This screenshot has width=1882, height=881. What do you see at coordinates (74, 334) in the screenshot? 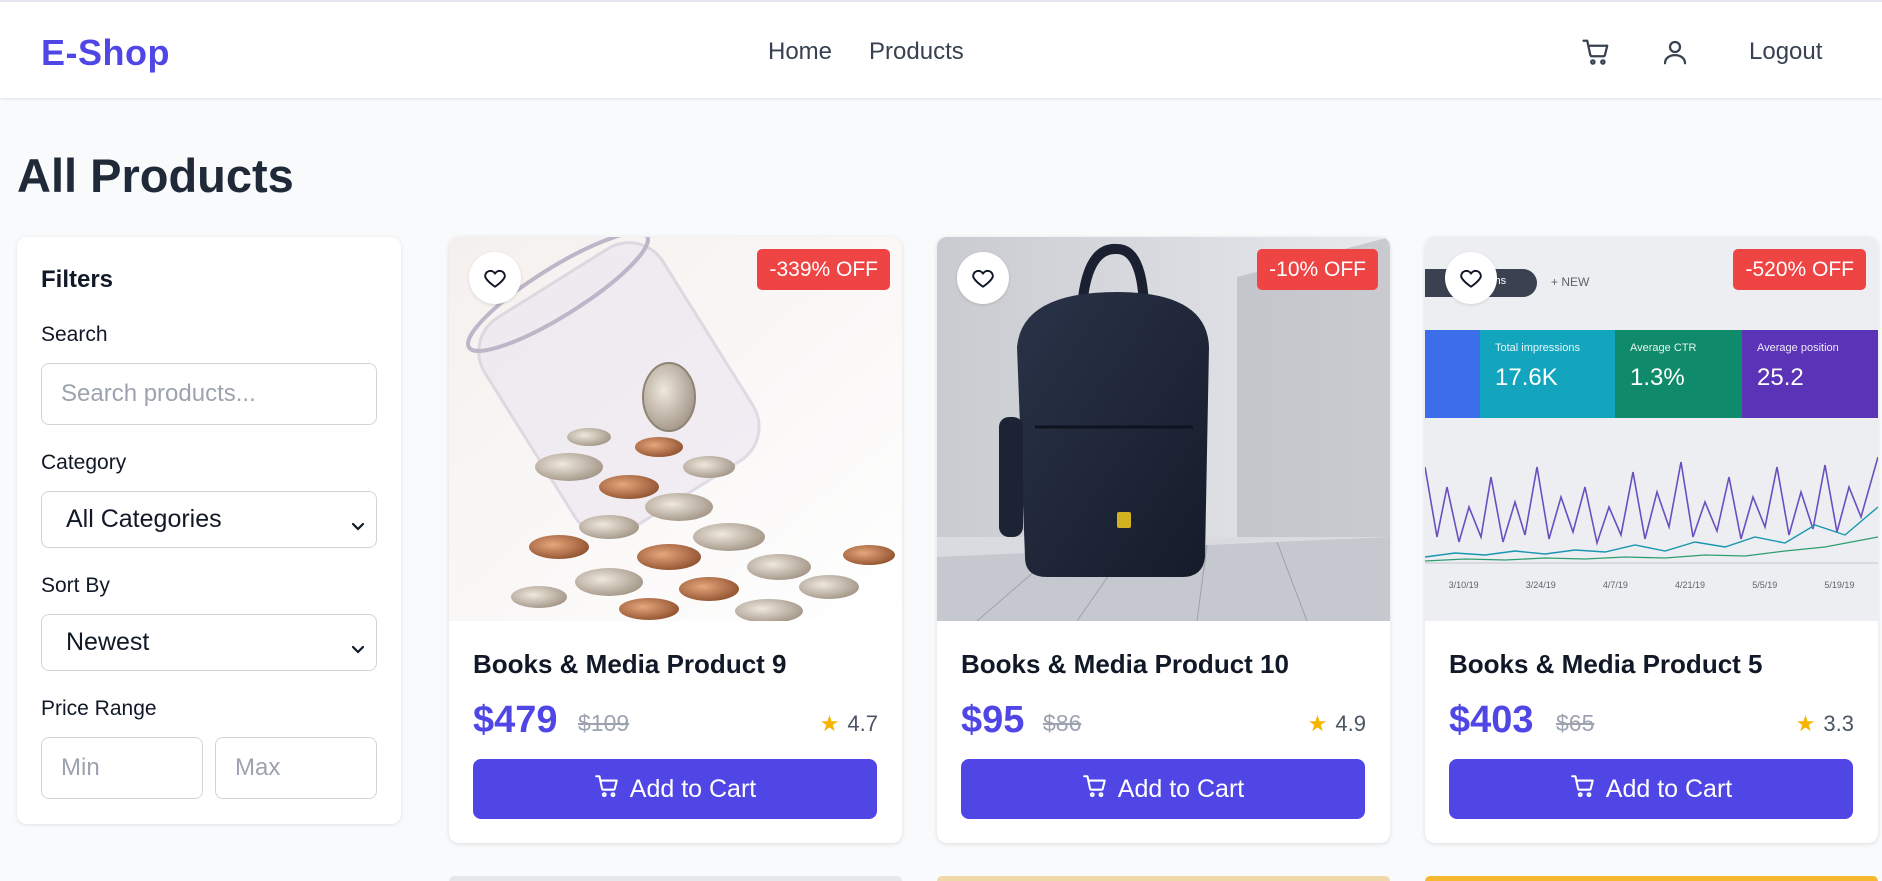
I see `search-label: Search` at bounding box center [74, 334].